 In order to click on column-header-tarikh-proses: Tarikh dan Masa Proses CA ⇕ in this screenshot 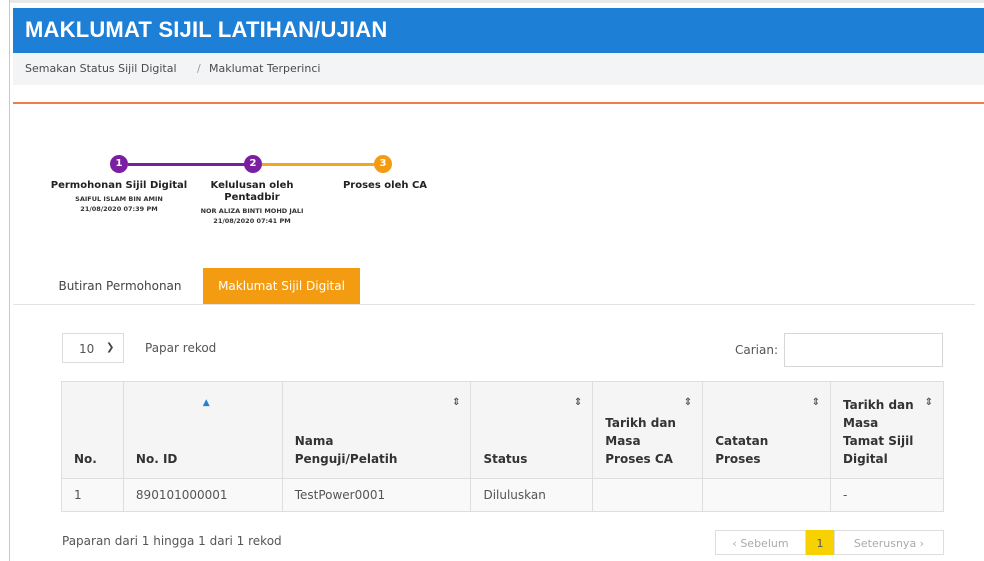, I will do `click(648, 430)`.